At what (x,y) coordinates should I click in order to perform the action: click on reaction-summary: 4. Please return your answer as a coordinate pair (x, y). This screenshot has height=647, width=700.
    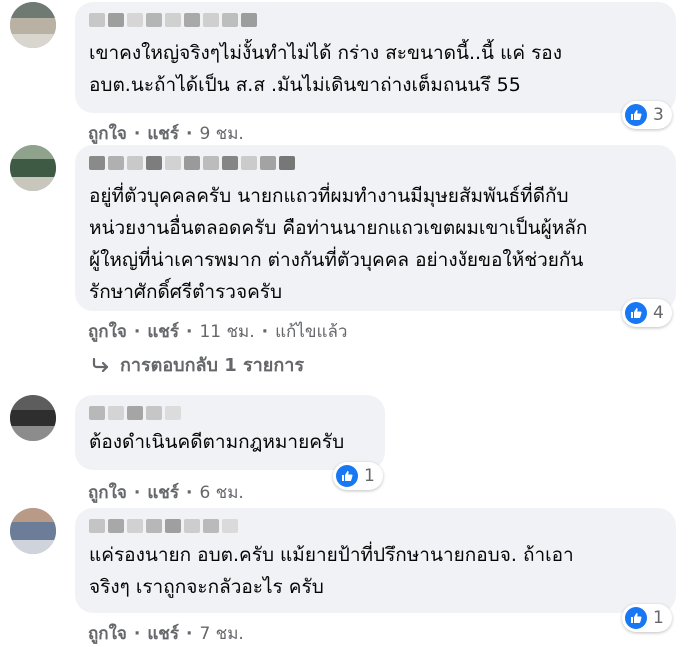
    Looking at the image, I should click on (647, 313).